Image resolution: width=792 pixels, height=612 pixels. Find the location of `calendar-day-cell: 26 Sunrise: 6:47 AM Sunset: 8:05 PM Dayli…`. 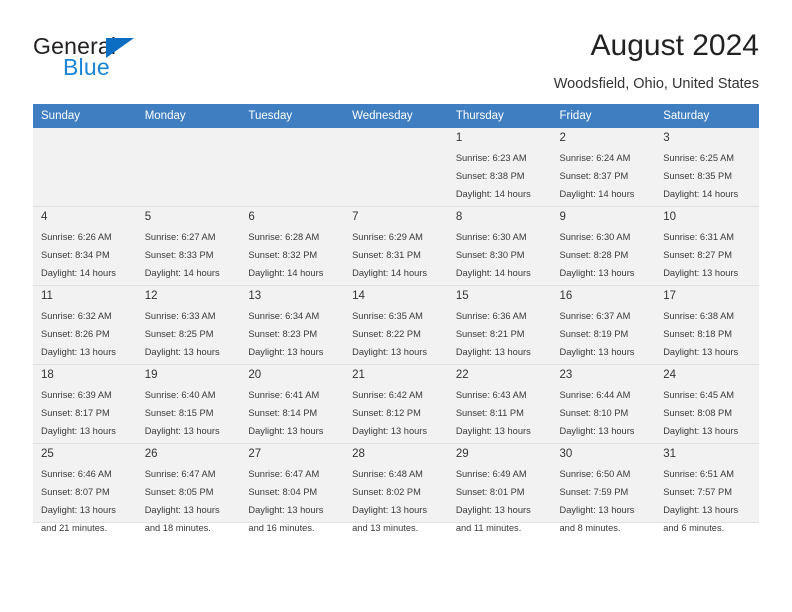

calendar-day-cell: 26 Sunrise: 6:47 AM Sunset: 8:05 PM Dayli… is located at coordinates (188, 488).